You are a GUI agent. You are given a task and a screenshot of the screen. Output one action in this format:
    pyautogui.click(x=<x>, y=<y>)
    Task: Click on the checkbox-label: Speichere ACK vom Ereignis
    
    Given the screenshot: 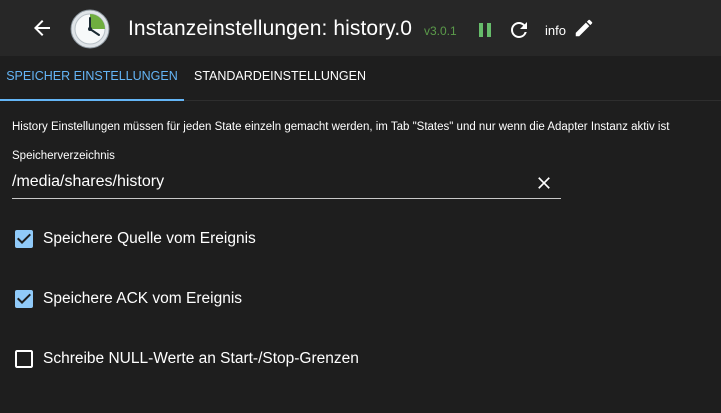 What is the action you would take?
    pyautogui.click(x=143, y=298)
    